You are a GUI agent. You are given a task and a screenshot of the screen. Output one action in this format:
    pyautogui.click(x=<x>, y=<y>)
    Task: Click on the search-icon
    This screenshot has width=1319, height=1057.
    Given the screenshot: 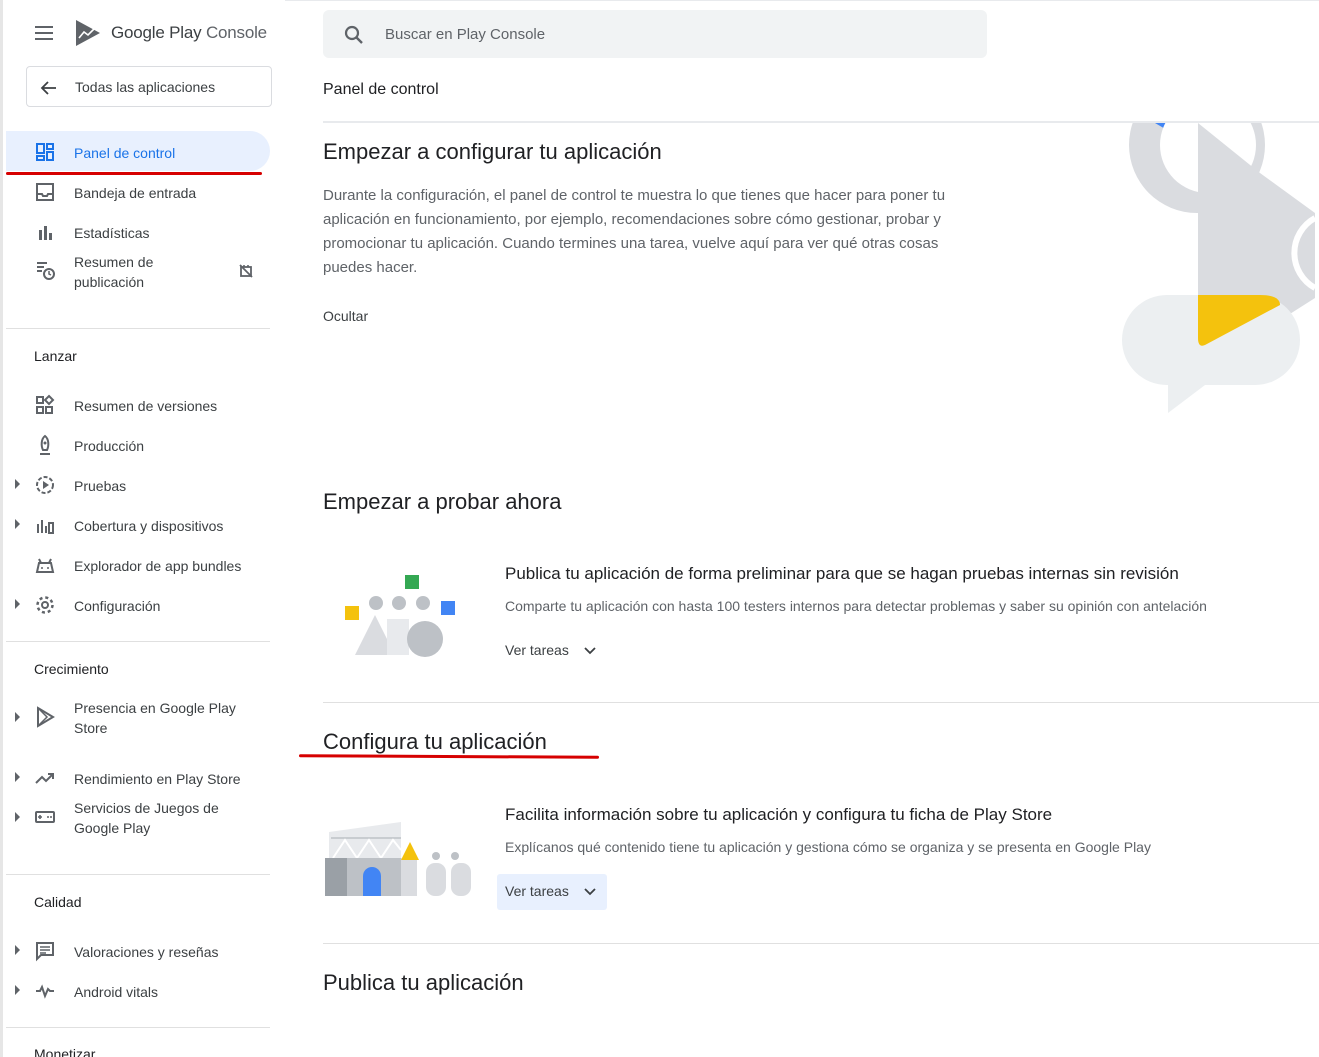 What is the action you would take?
    pyautogui.click(x=353, y=34)
    